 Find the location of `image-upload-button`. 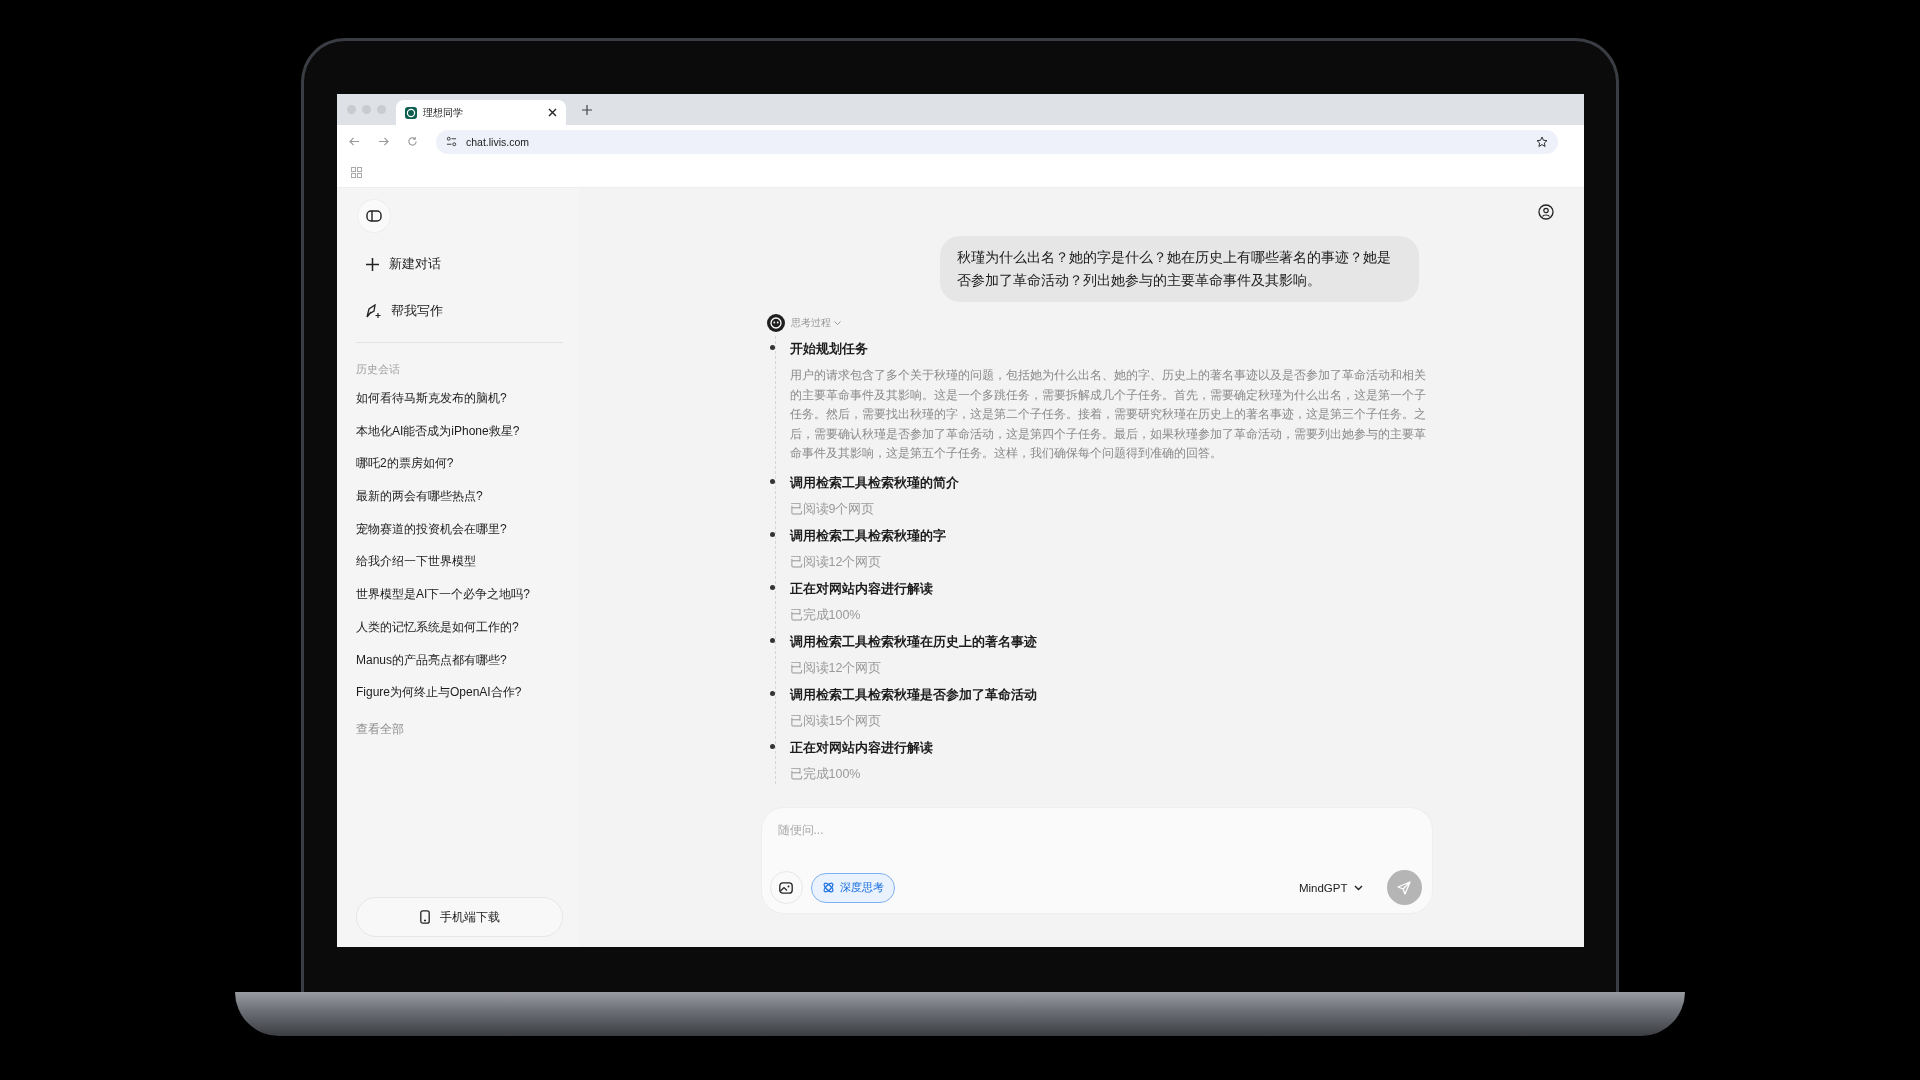

image-upload-button is located at coordinates (786, 887).